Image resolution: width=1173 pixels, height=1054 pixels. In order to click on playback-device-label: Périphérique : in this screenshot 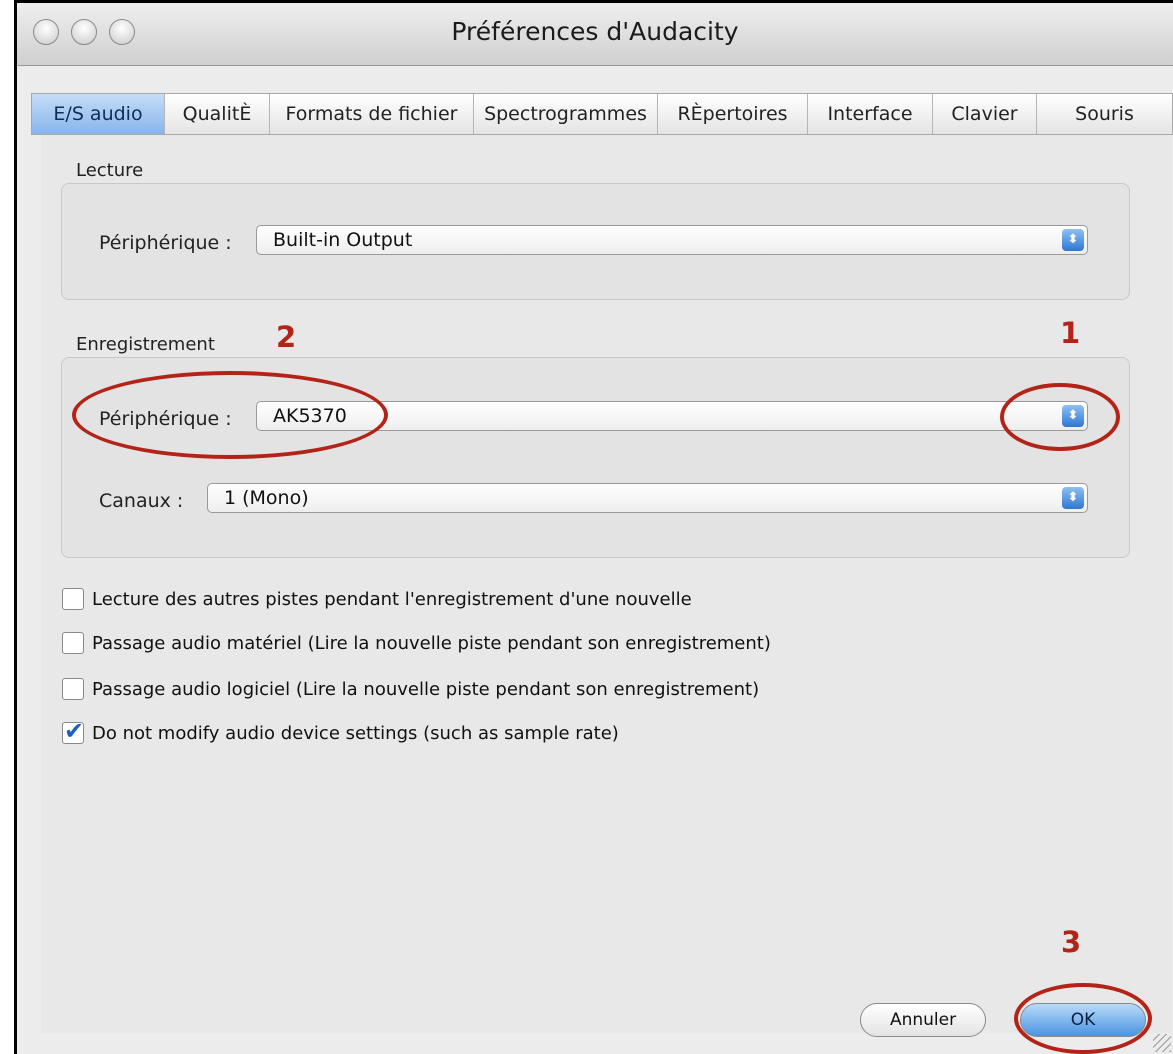, I will do `click(165, 243)`.